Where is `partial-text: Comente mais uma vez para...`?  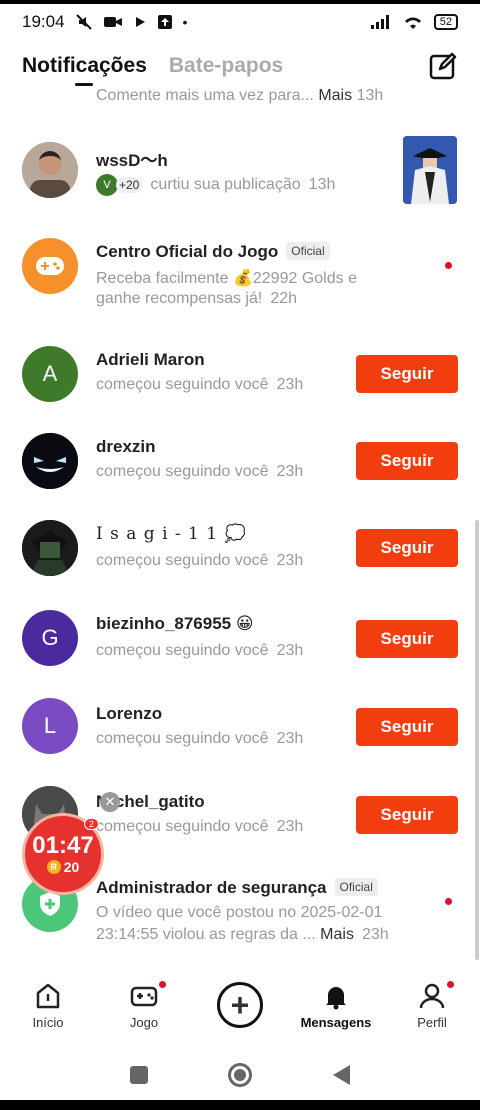 partial-text: Comente mais uma vez para... is located at coordinates (205, 96).